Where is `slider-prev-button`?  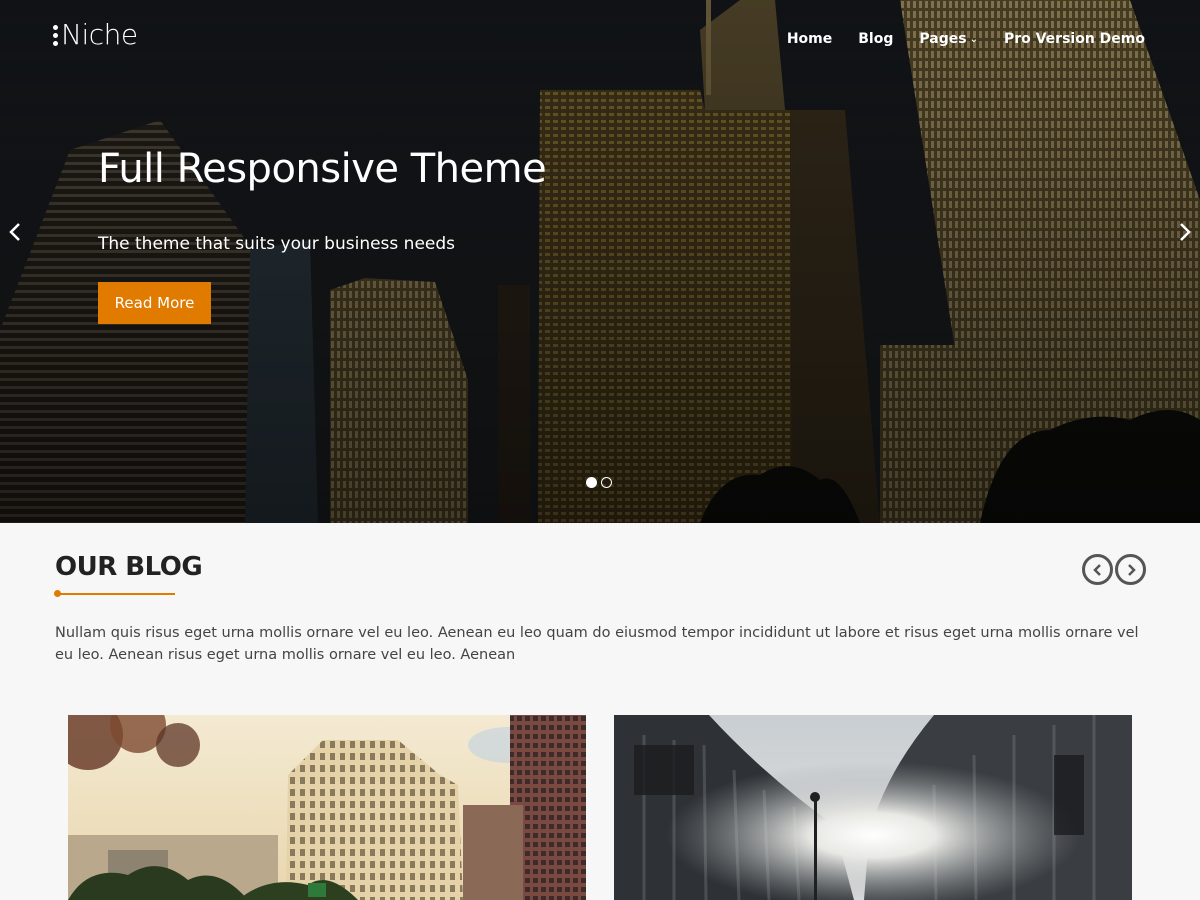
slider-prev-button is located at coordinates (15, 235).